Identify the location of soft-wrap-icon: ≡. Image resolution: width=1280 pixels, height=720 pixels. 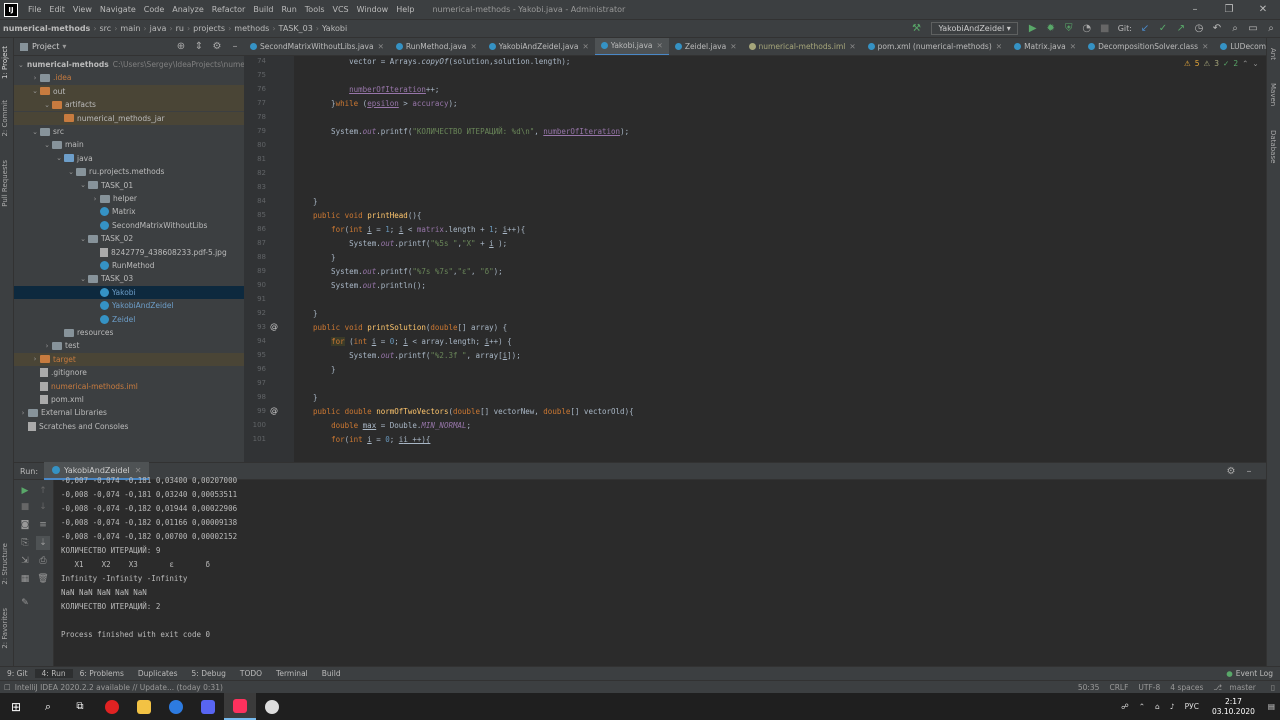
(43, 525).